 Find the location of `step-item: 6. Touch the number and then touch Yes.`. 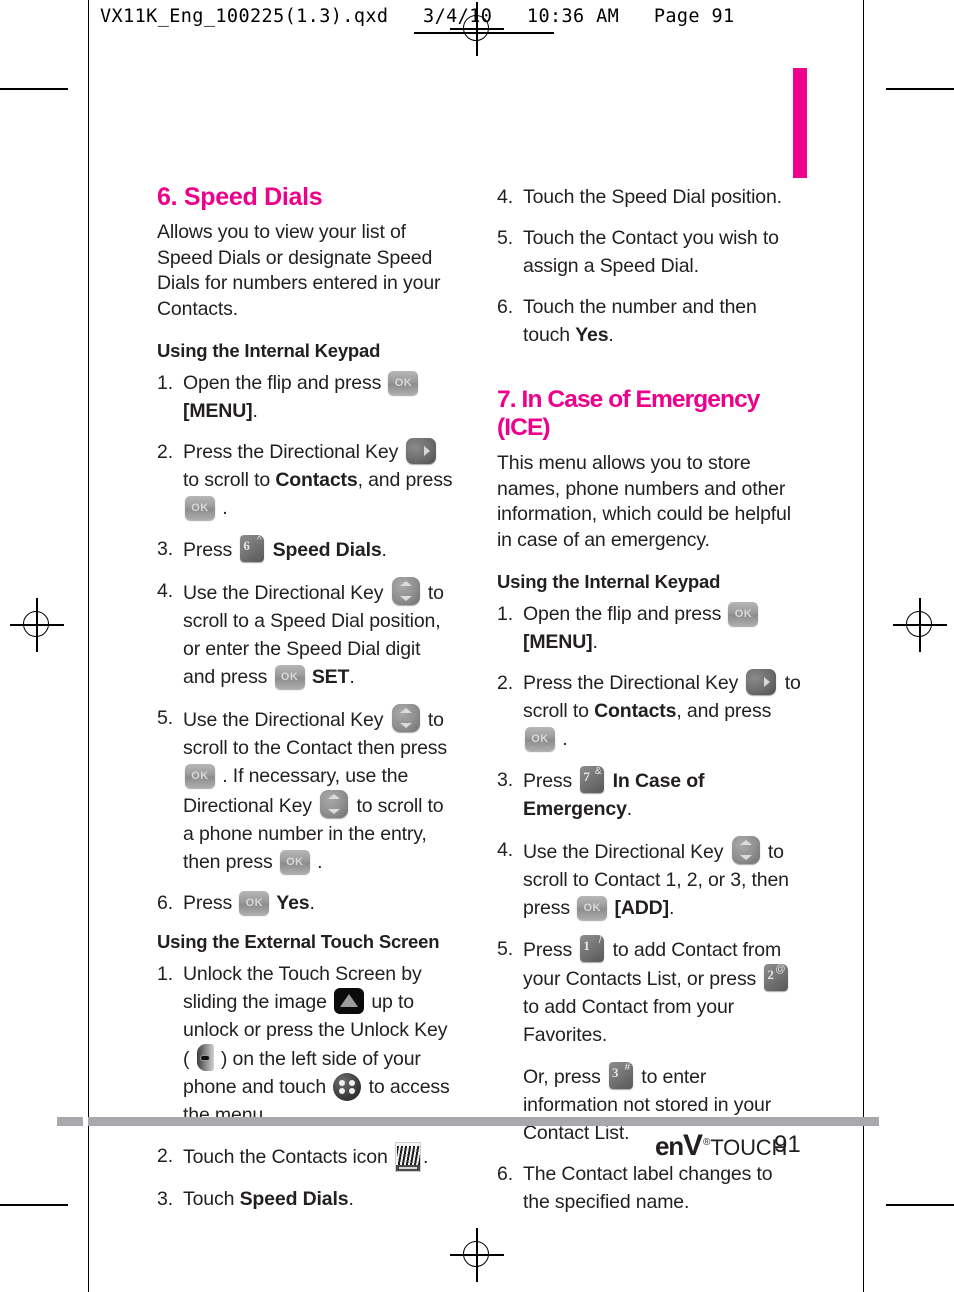

step-item: 6. Touch the number and then touch Yes. is located at coordinates (649, 321).